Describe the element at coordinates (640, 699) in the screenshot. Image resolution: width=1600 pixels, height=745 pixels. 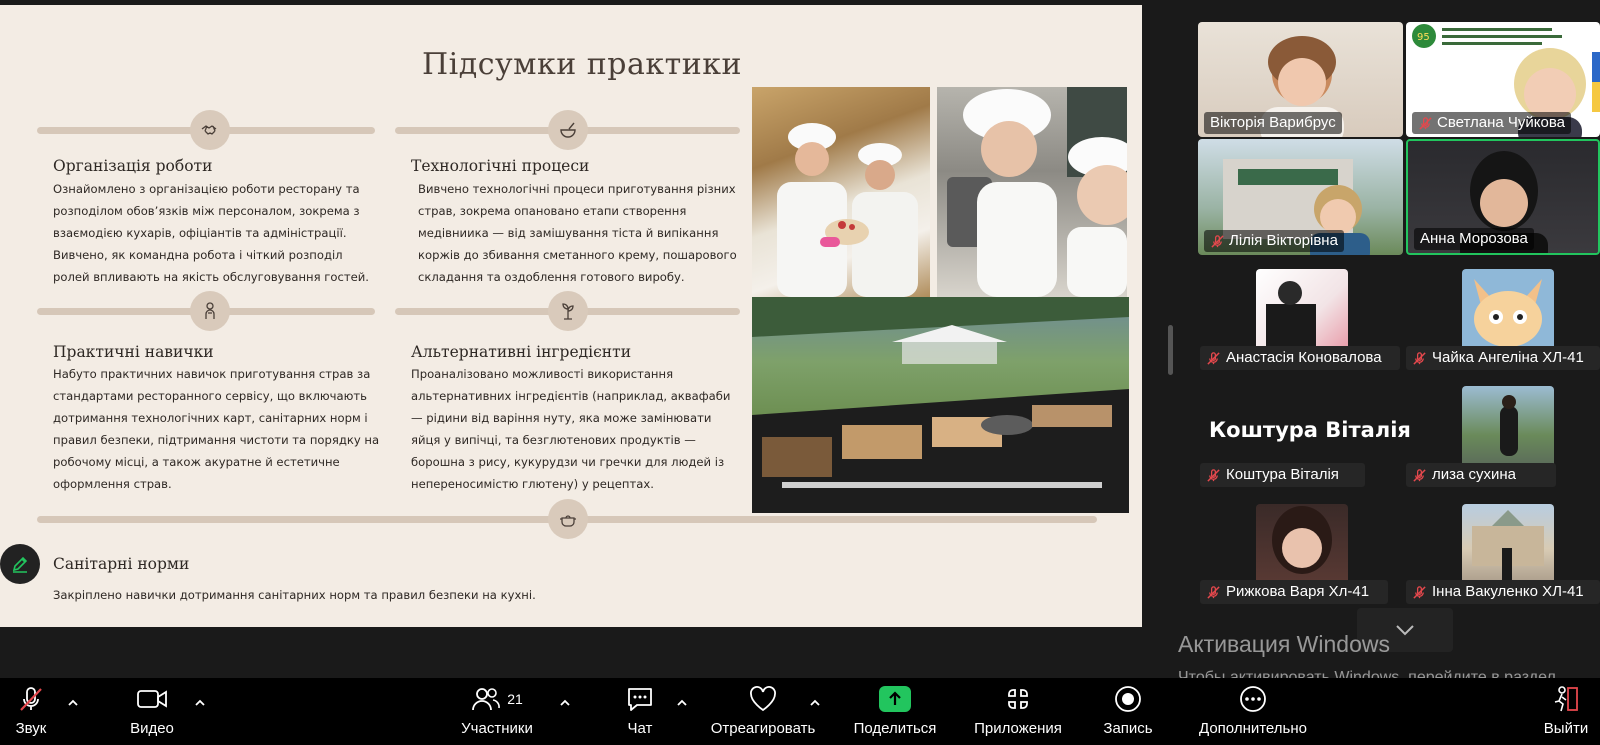
I see `chat-icon` at that location.